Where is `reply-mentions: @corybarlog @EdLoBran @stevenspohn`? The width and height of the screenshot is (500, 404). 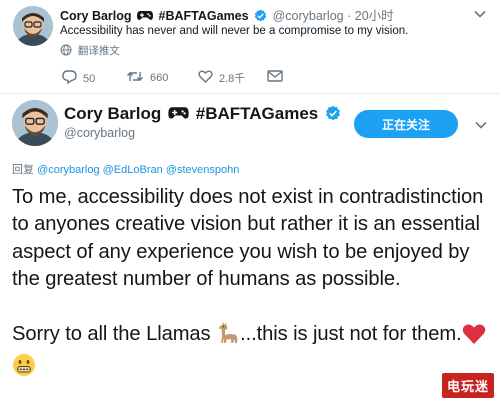
reply-mentions: @corybarlog @EdLoBran @stevenspohn is located at coordinates (138, 170).